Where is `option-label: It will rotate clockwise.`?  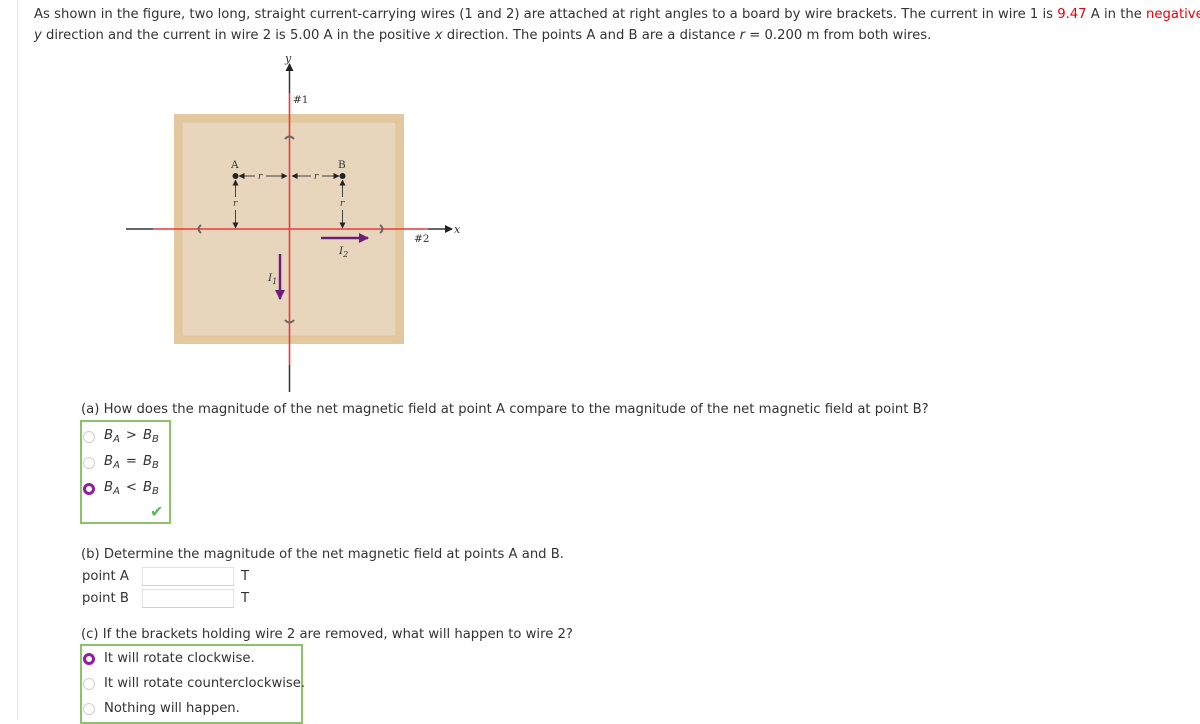
option-label: It will rotate clockwise. is located at coordinates (179, 658).